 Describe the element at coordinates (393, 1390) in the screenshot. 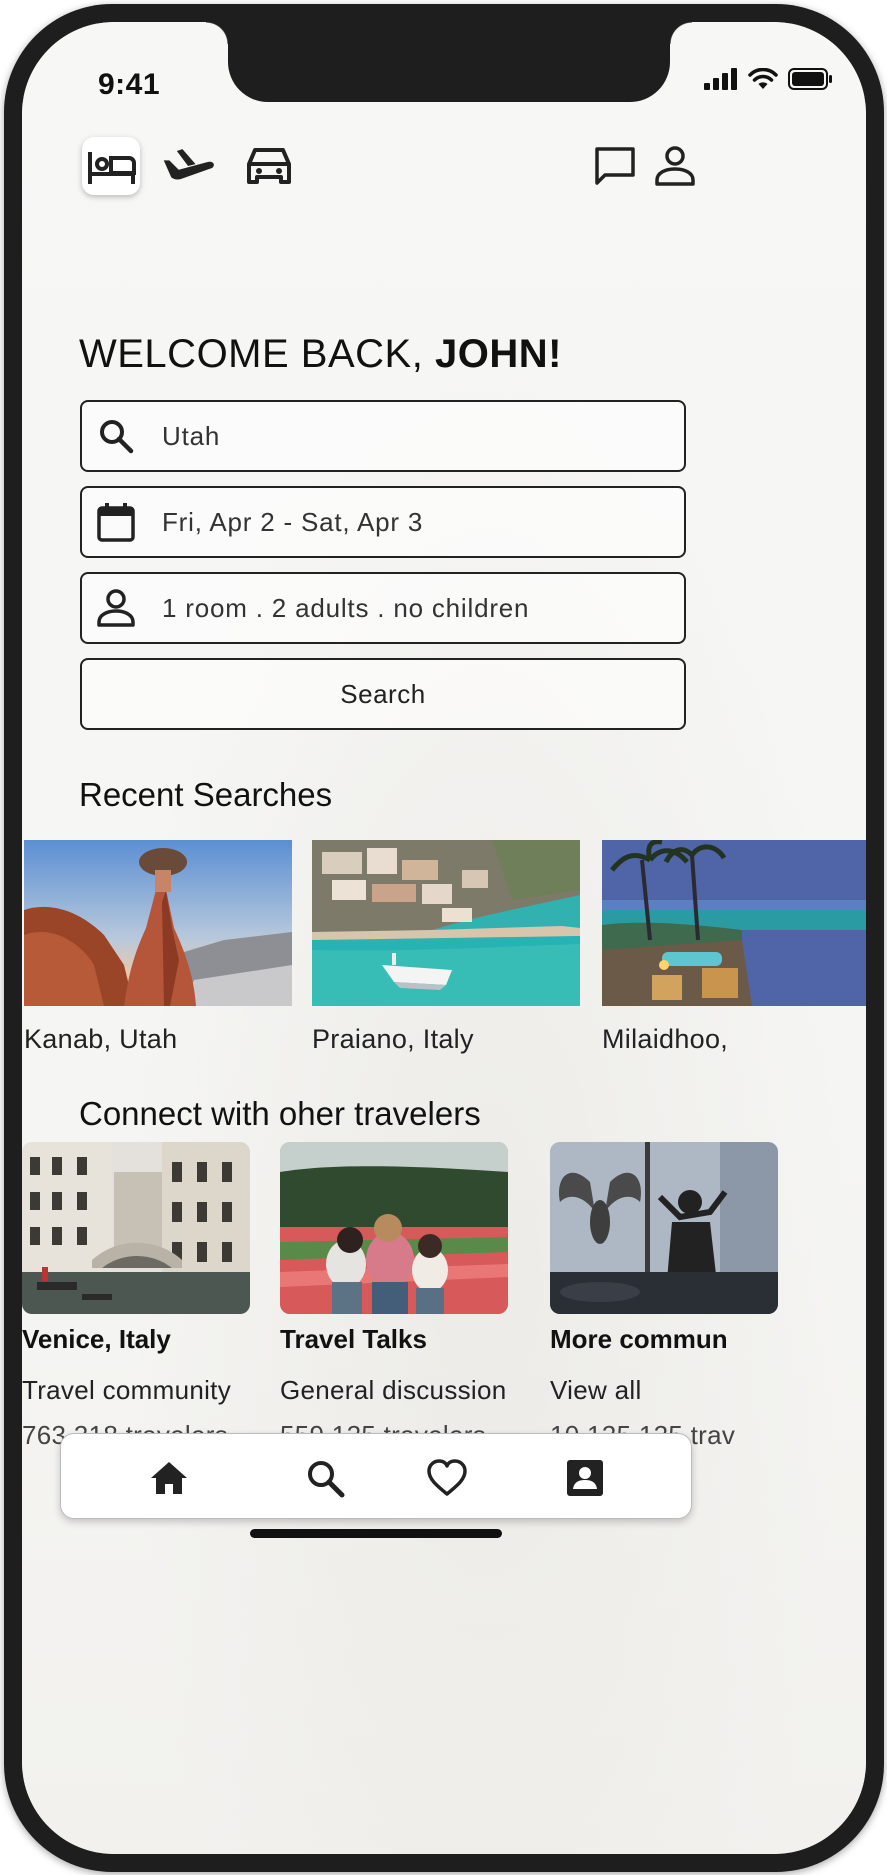

I see `community-subtitle: General discussion` at that location.